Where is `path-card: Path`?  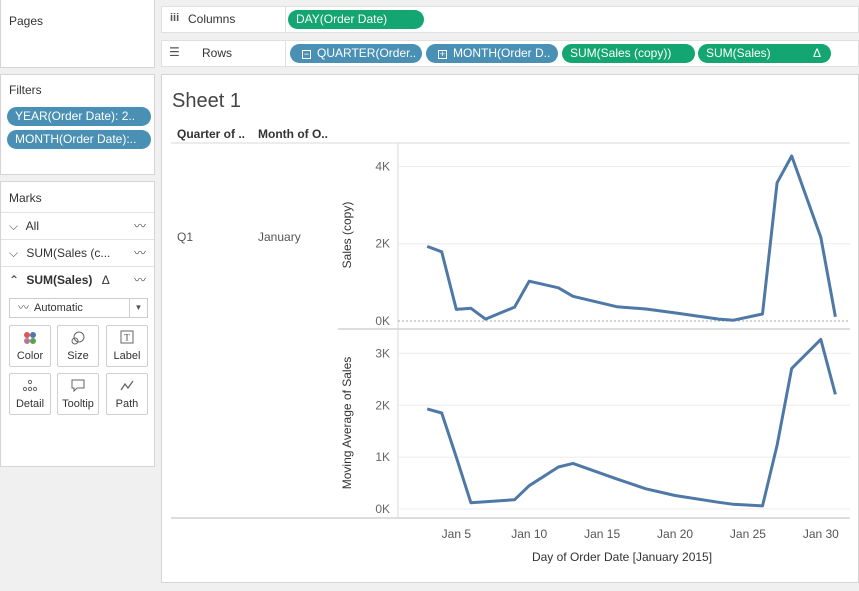
path-card: Path is located at coordinates (127, 394).